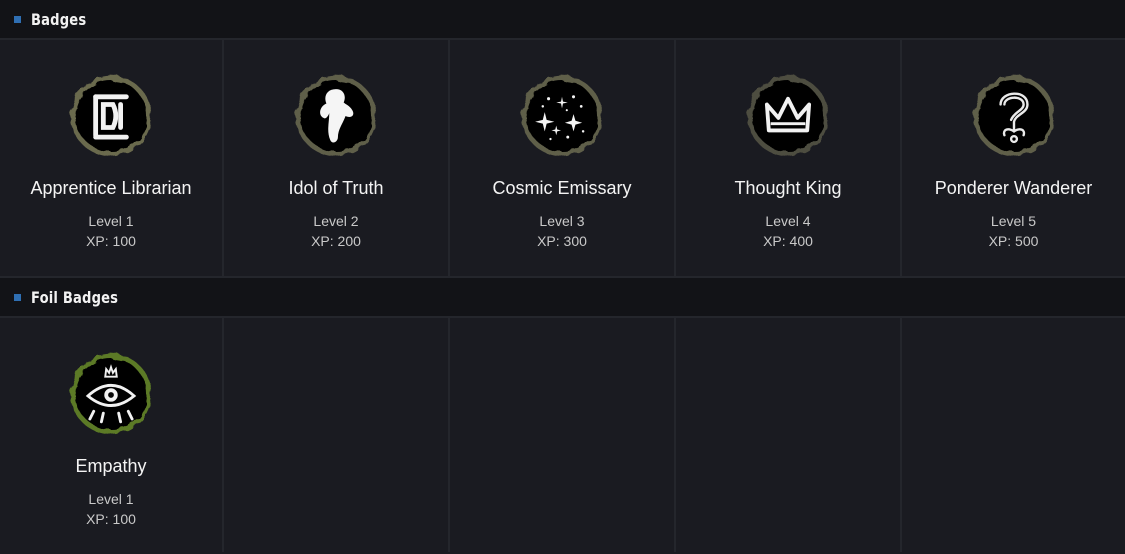  Describe the element at coordinates (562, 298) in the screenshot. I see `foil-badges-section-header: Foil Badges` at that location.